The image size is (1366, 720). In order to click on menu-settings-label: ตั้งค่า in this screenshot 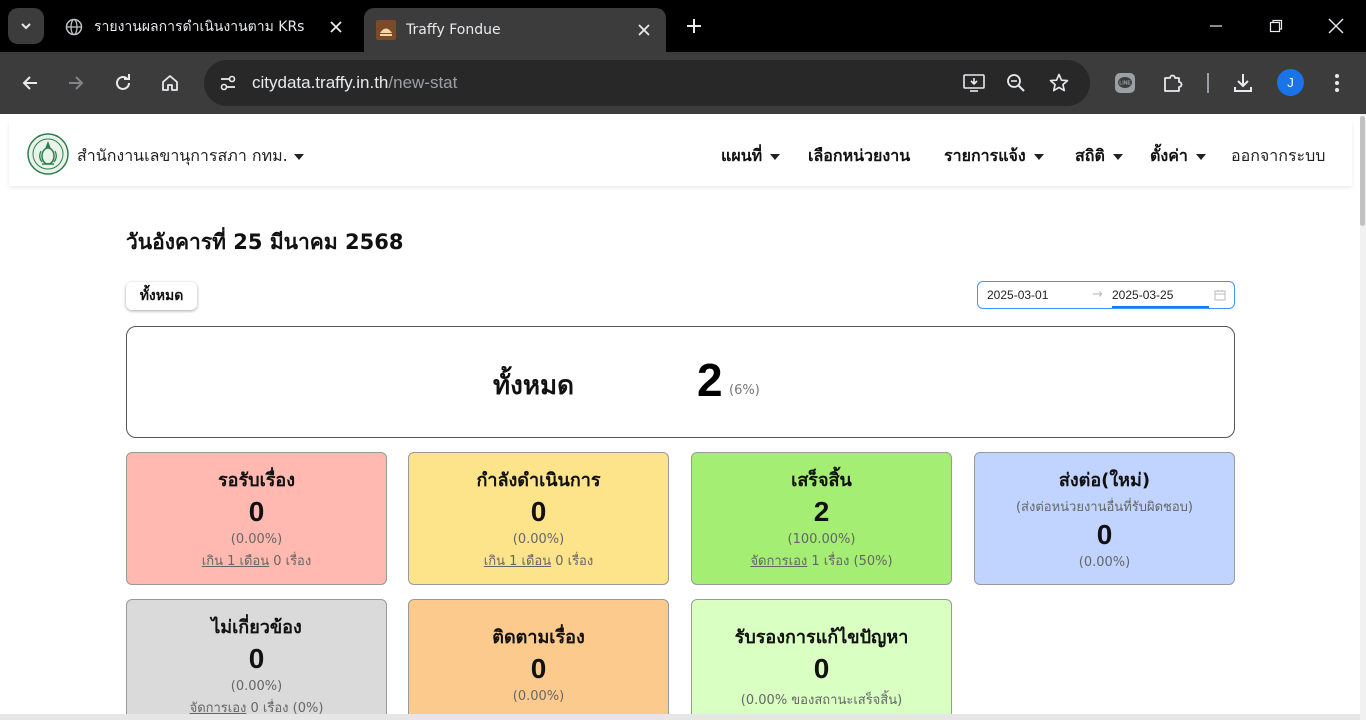, I will do `click(1169, 155)`.